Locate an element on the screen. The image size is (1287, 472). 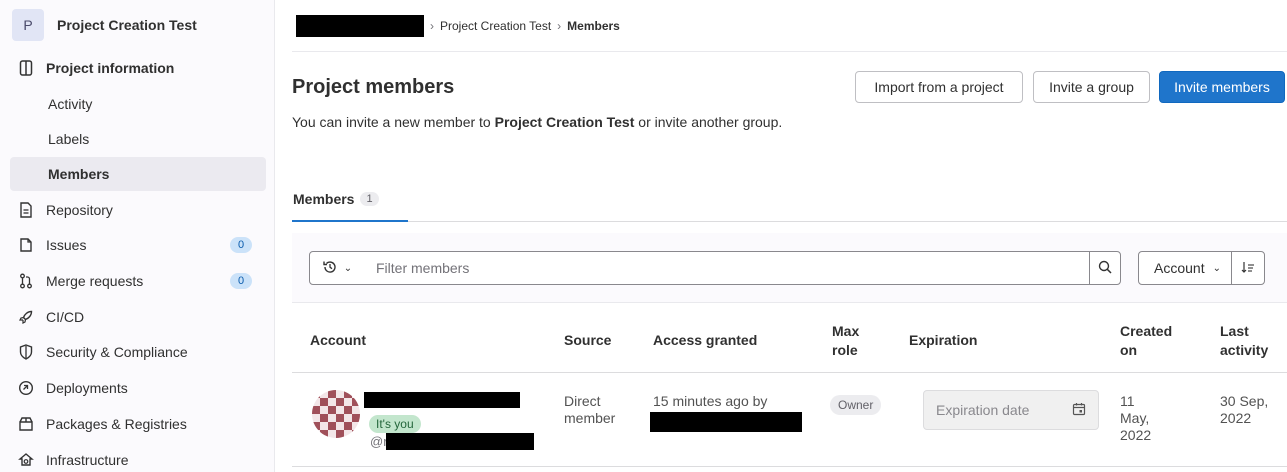
rocket-icon is located at coordinates (26, 317).